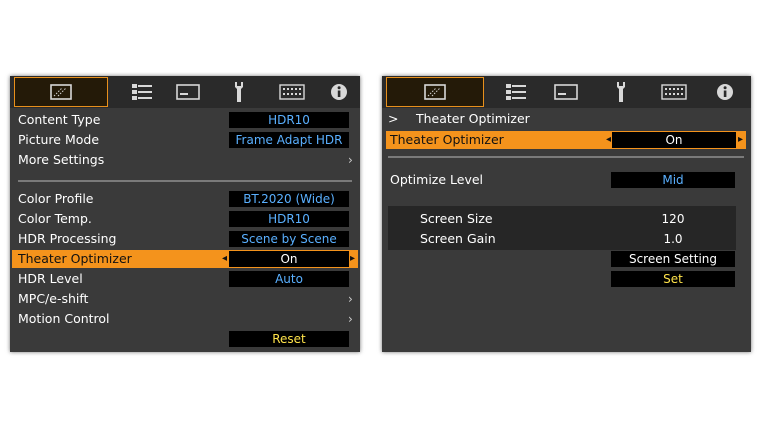 The height and width of the screenshot is (428, 760). Describe the element at coordinates (185, 219) in the screenshot. I see `row-color-temp: Color Temp. HDR10` at that location.